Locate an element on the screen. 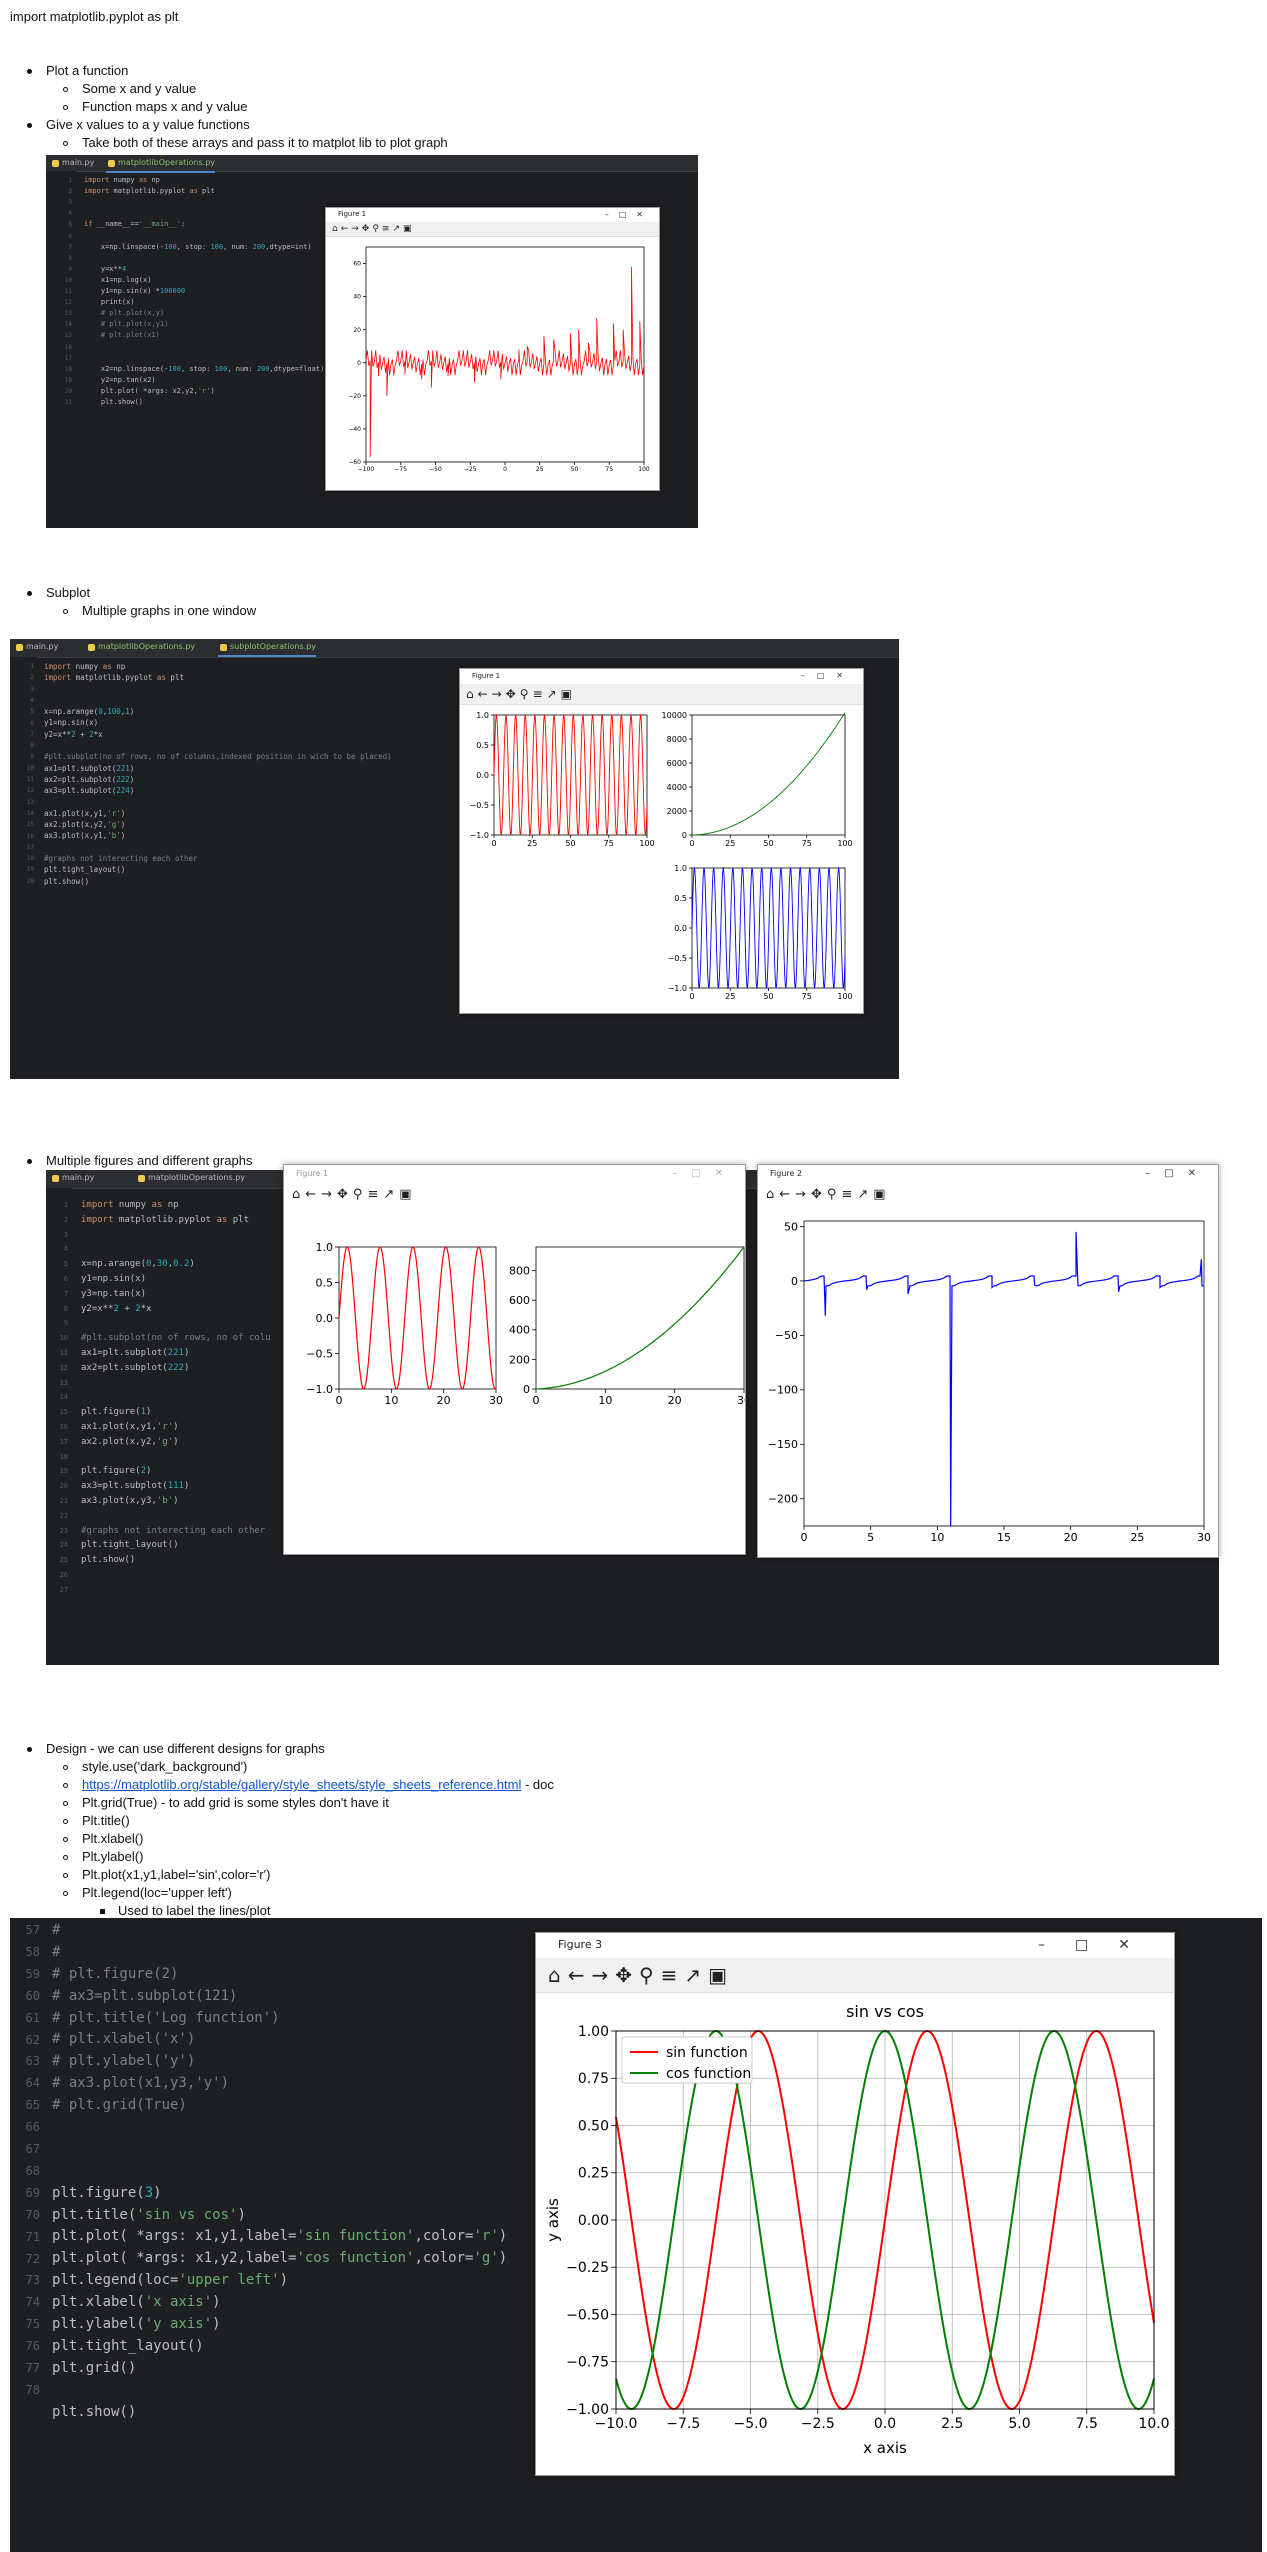 Image resolution: width=1267 pixels, height=2552 pixels. code-line: y1=np.sin(x) *100000 is located at coordinates (204, 291).